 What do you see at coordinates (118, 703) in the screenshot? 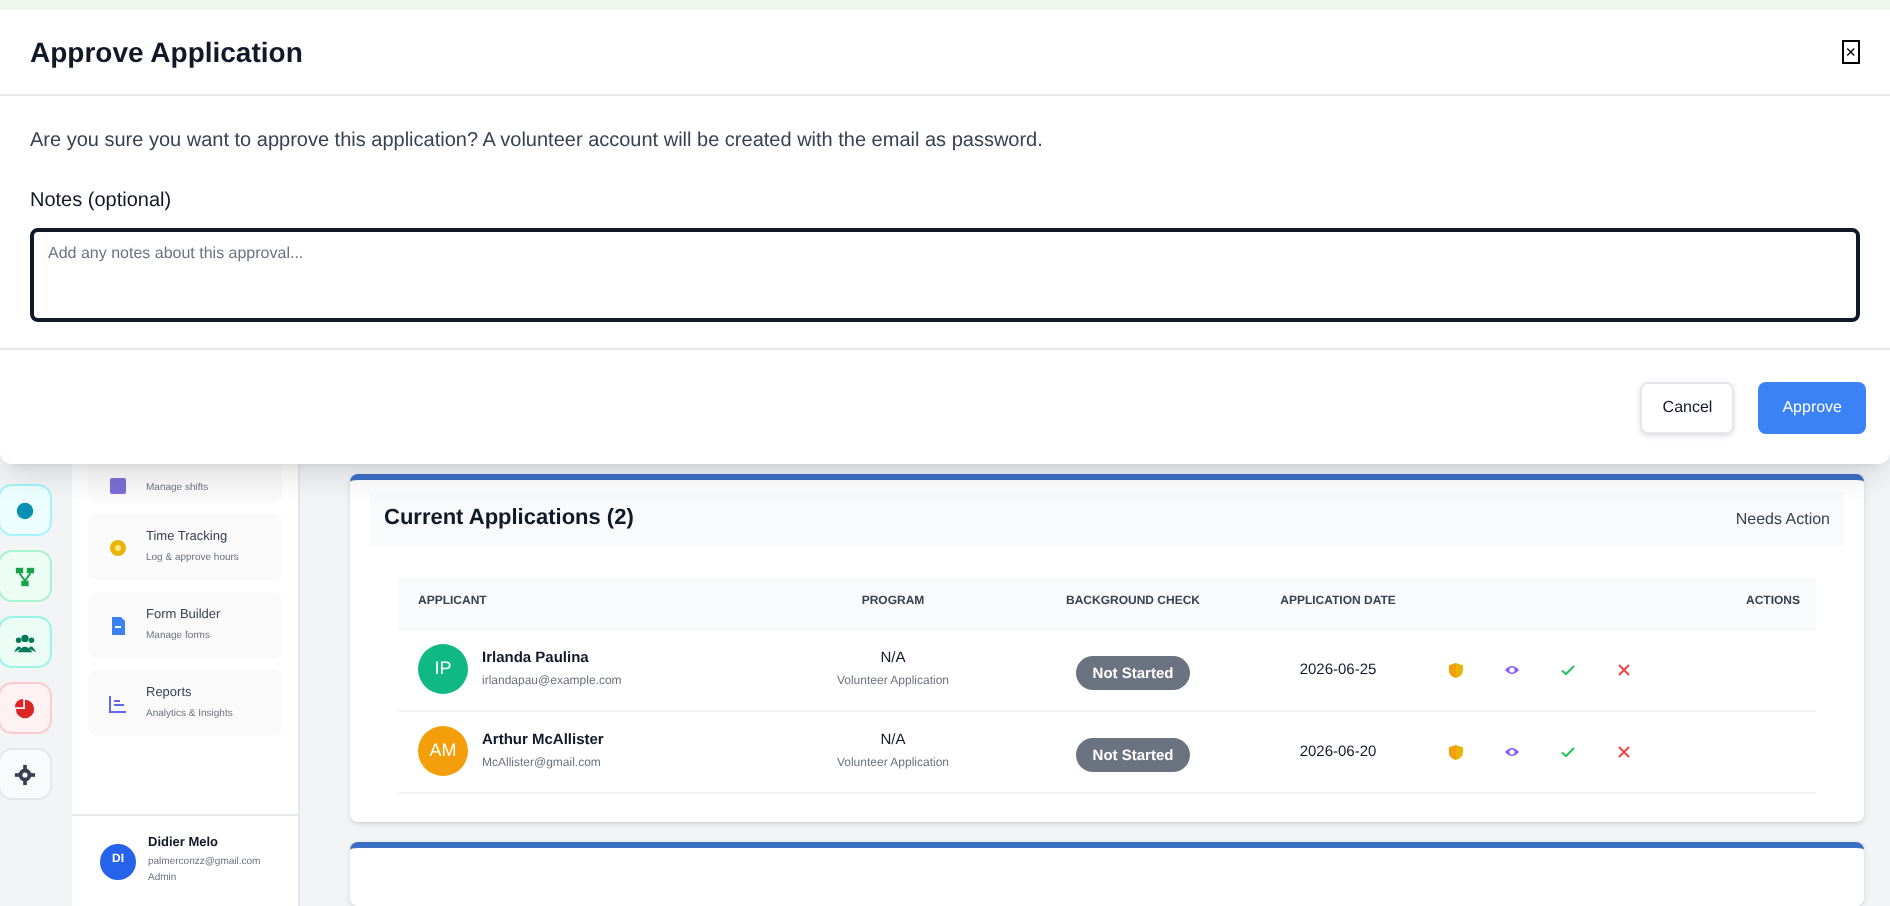
I see `chart-icon` at bounding box center [118, 703].